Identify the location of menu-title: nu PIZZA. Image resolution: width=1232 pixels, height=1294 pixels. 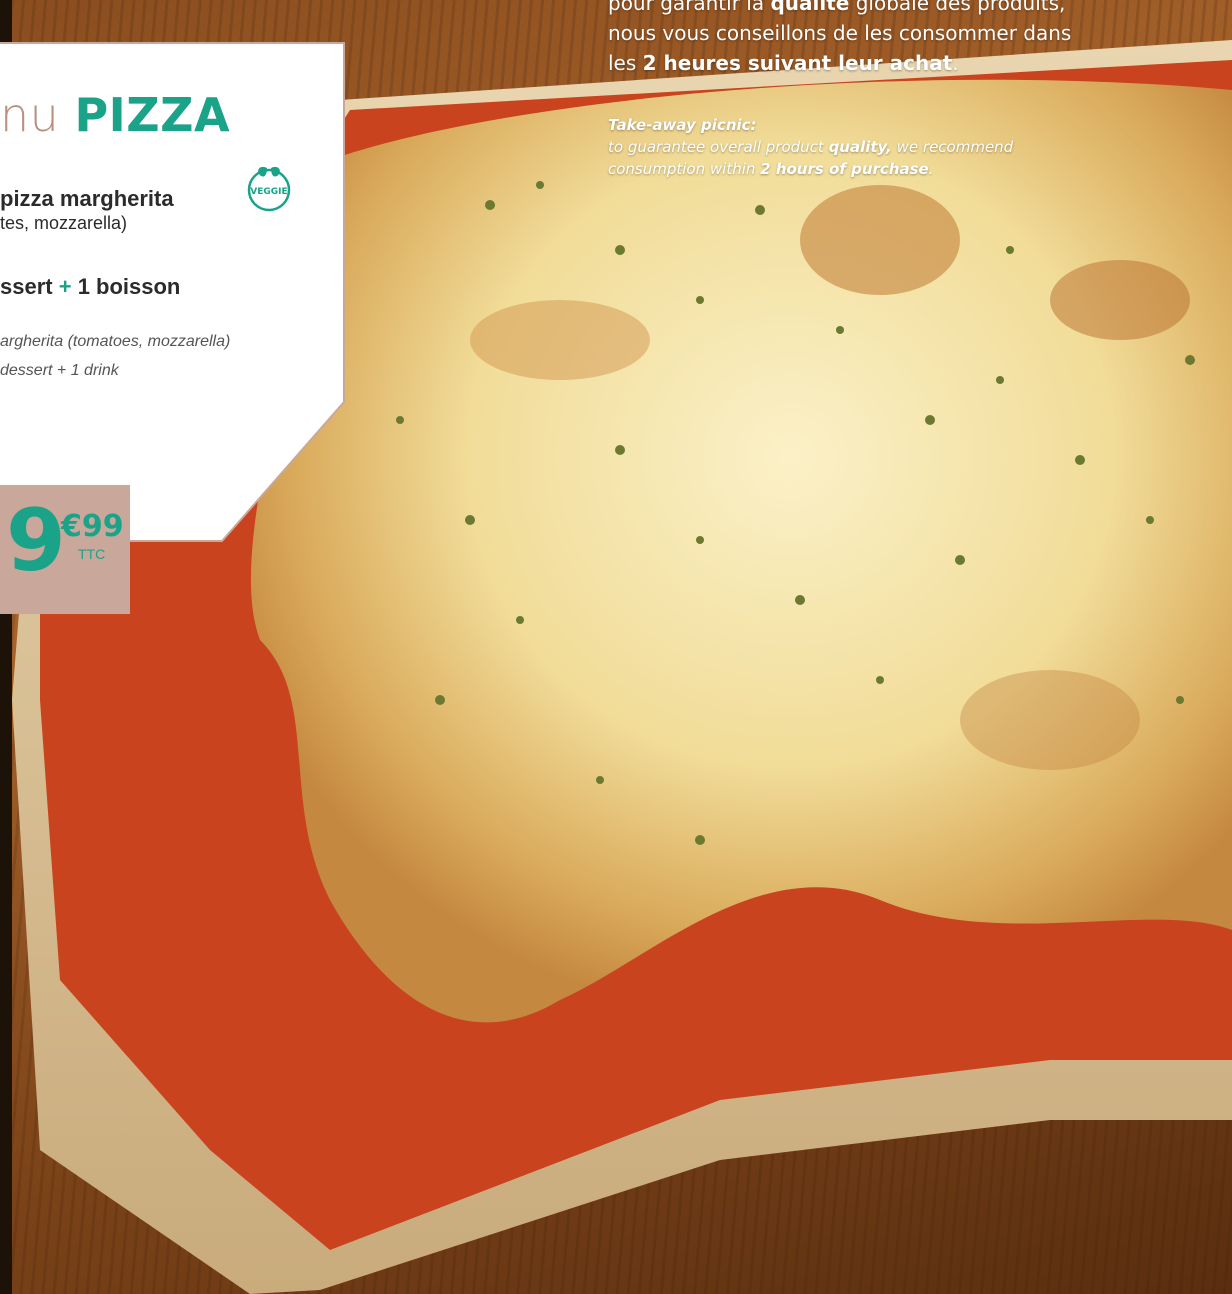
(115, 115).